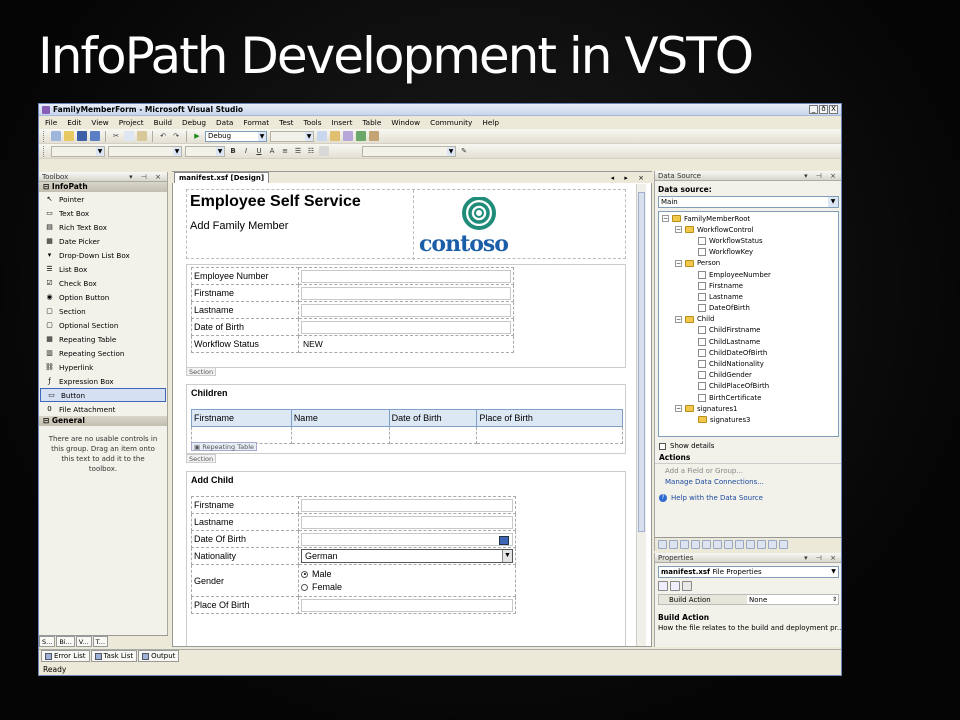  I want to click on show-details-checkbox: Show details, so click(748, 444).